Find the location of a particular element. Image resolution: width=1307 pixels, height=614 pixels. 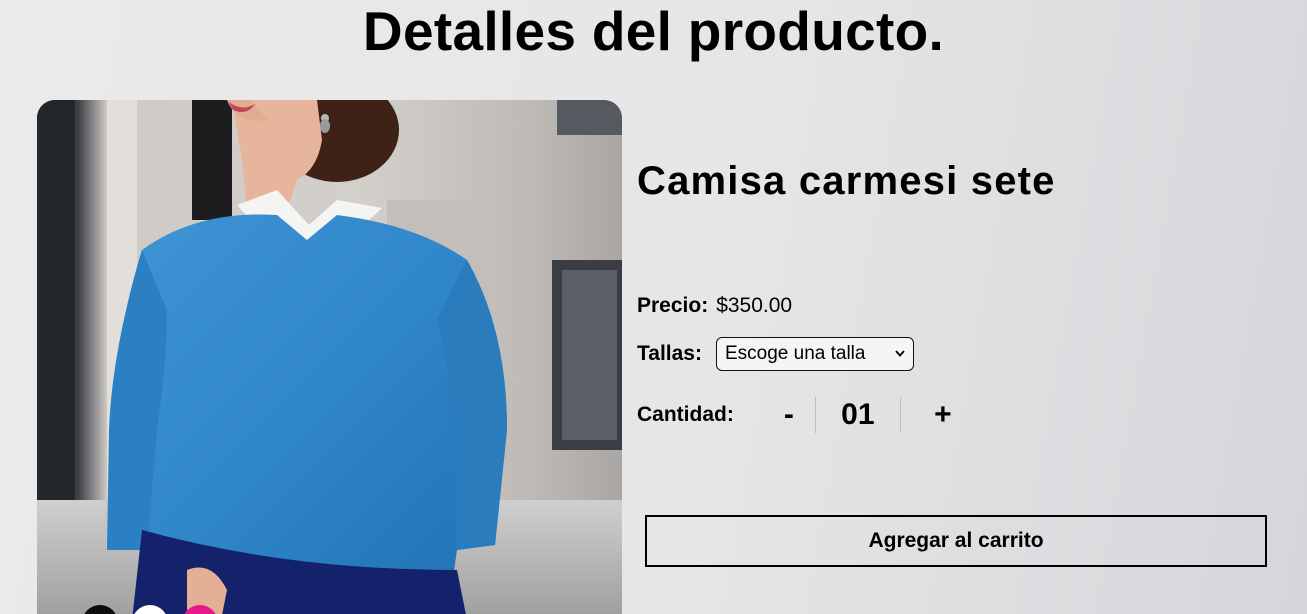

price-row: Precio: $350.00 is located at coordinates (714, 306).